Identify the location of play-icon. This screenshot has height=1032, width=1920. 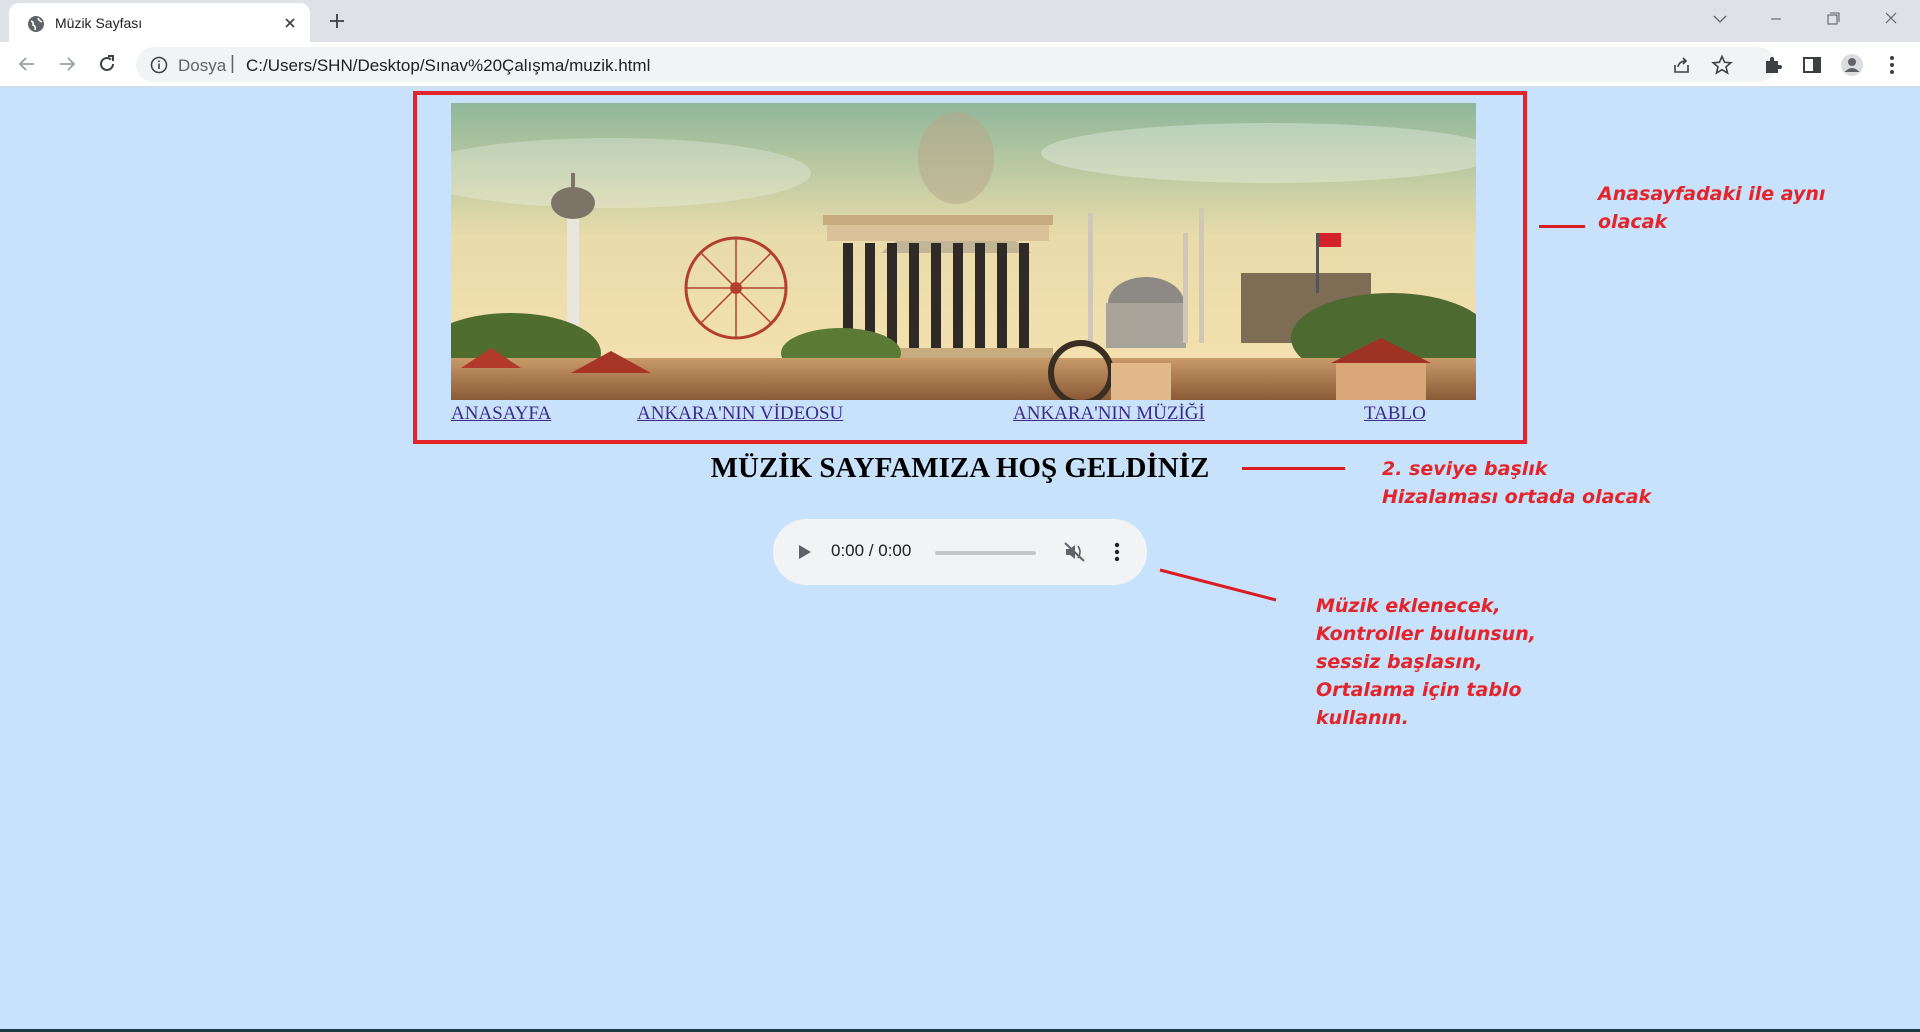
(804, 552).